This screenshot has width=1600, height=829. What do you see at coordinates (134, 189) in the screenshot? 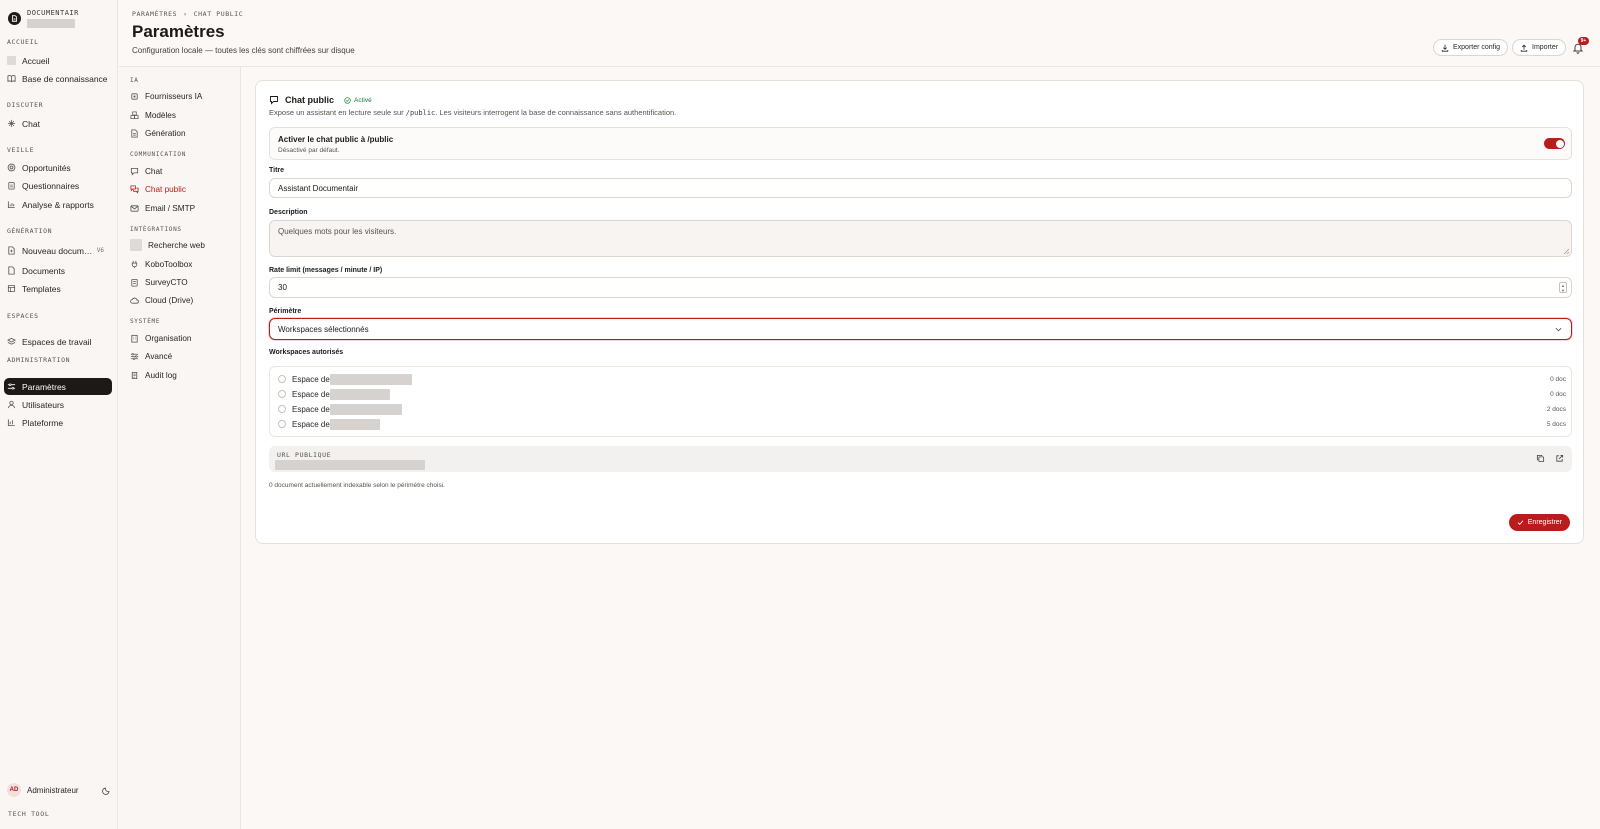
I see `messages-icon` at bounding box center [134, 189].